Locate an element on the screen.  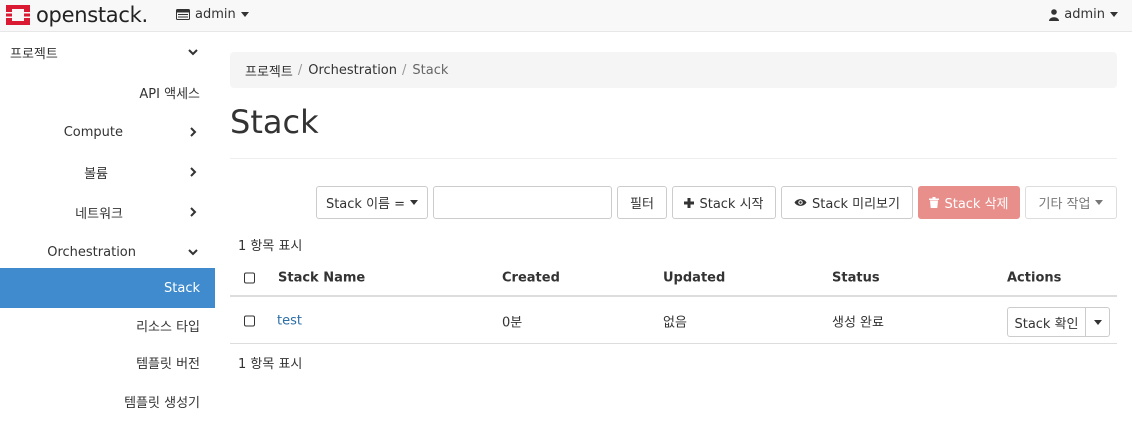
top-navbar: openstack. admin admin is located at coordinates (566, 16).